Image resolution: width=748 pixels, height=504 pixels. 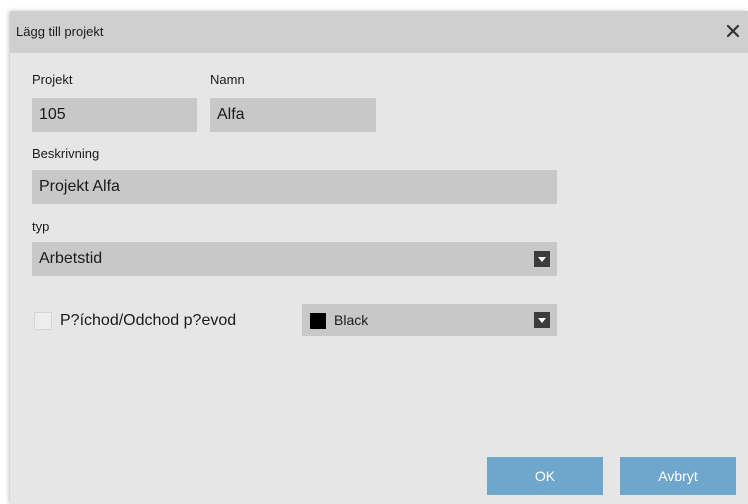 I want to click on name-field: Alfa, so click(x=293, y=115).